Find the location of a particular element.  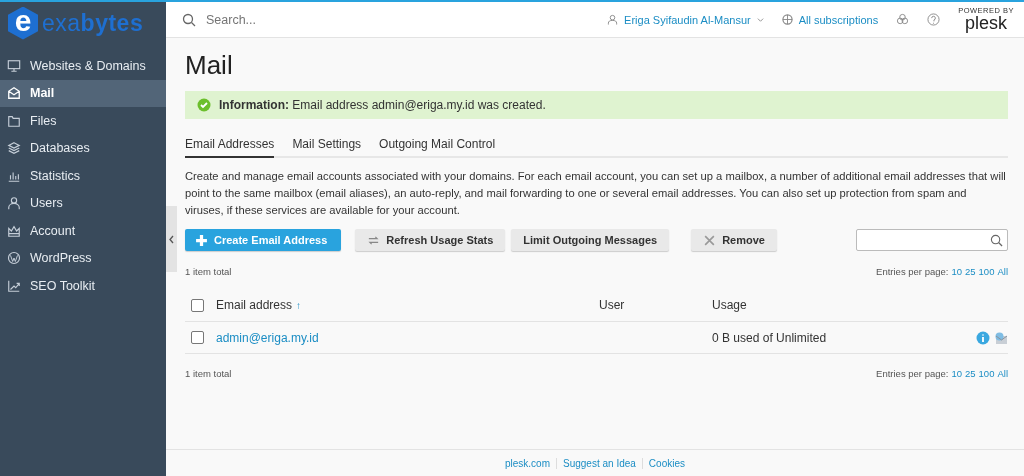

sidebar-item: Statistics is located at coordinates (83, 176).